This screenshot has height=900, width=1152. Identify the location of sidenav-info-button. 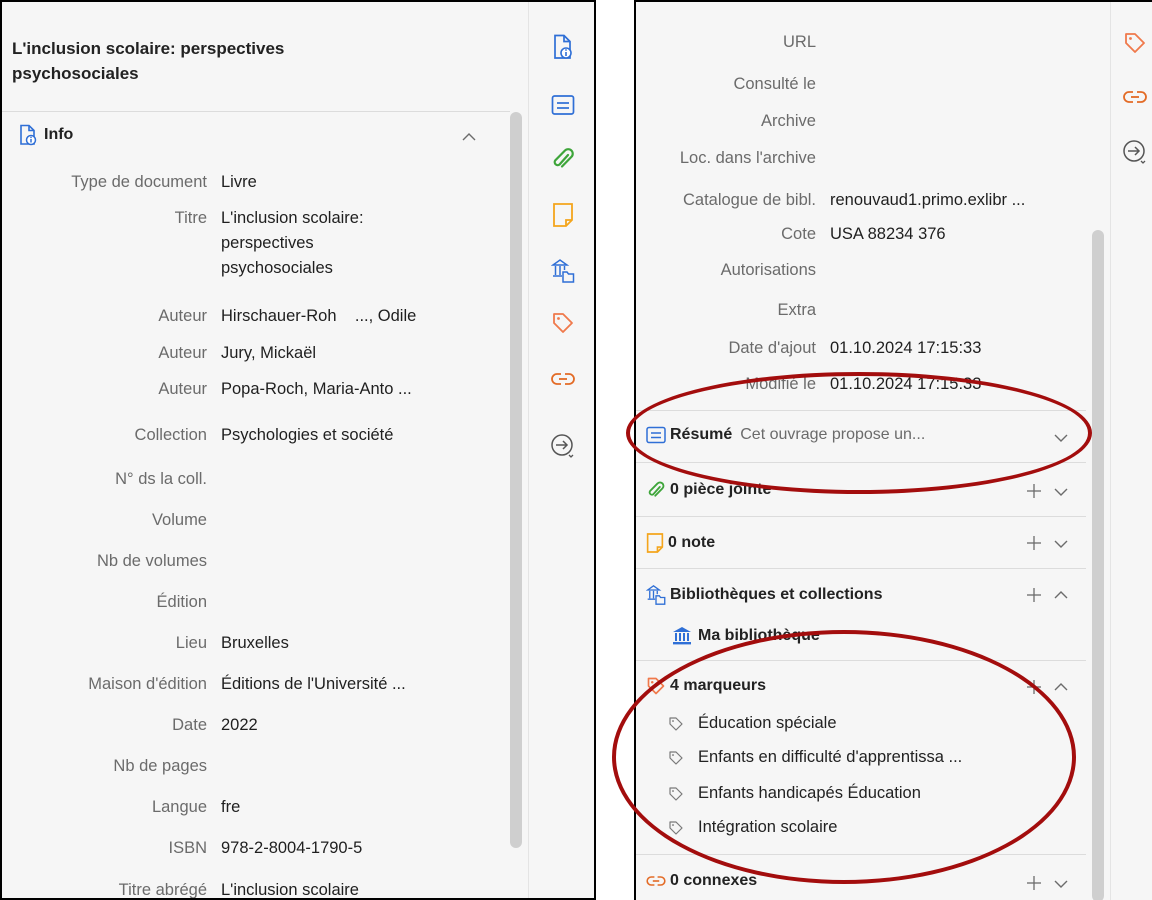
(563, 47).